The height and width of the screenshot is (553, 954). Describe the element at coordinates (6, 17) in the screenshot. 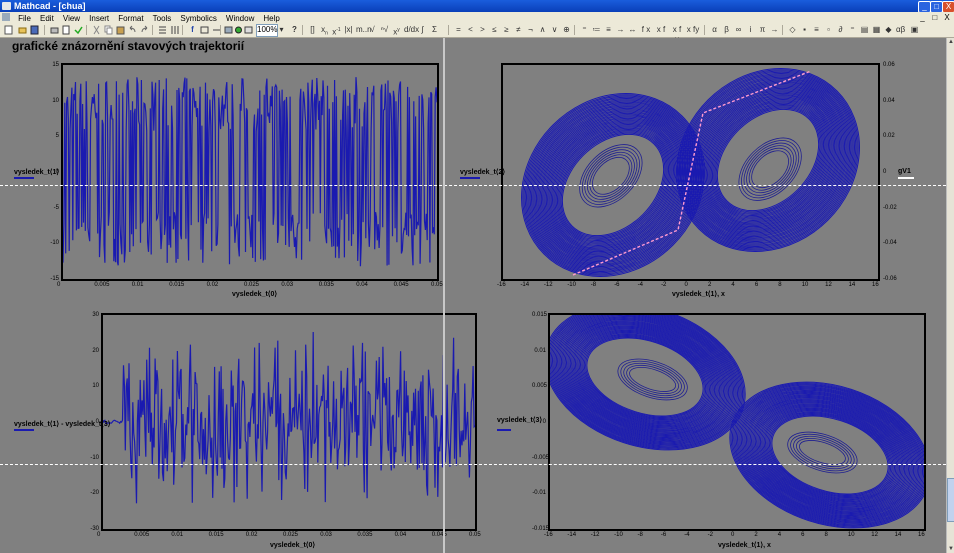

I see `document-icon` at that location.